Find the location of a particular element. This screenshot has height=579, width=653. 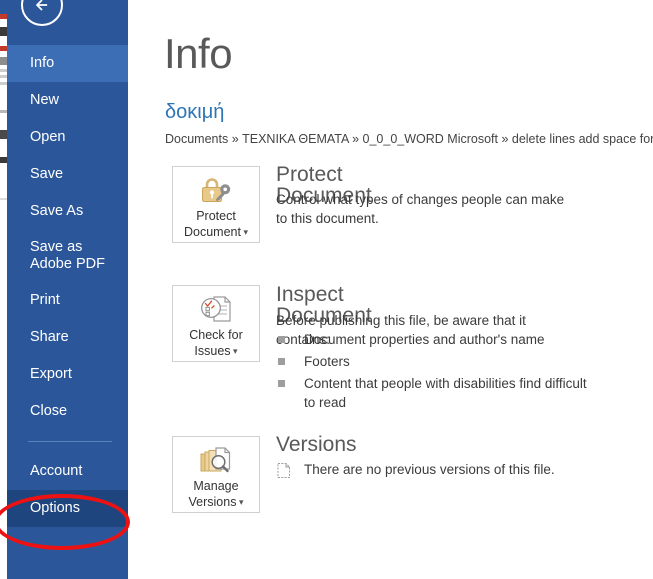

sidebar-item-info: Info is located at coordinates (67, 63).